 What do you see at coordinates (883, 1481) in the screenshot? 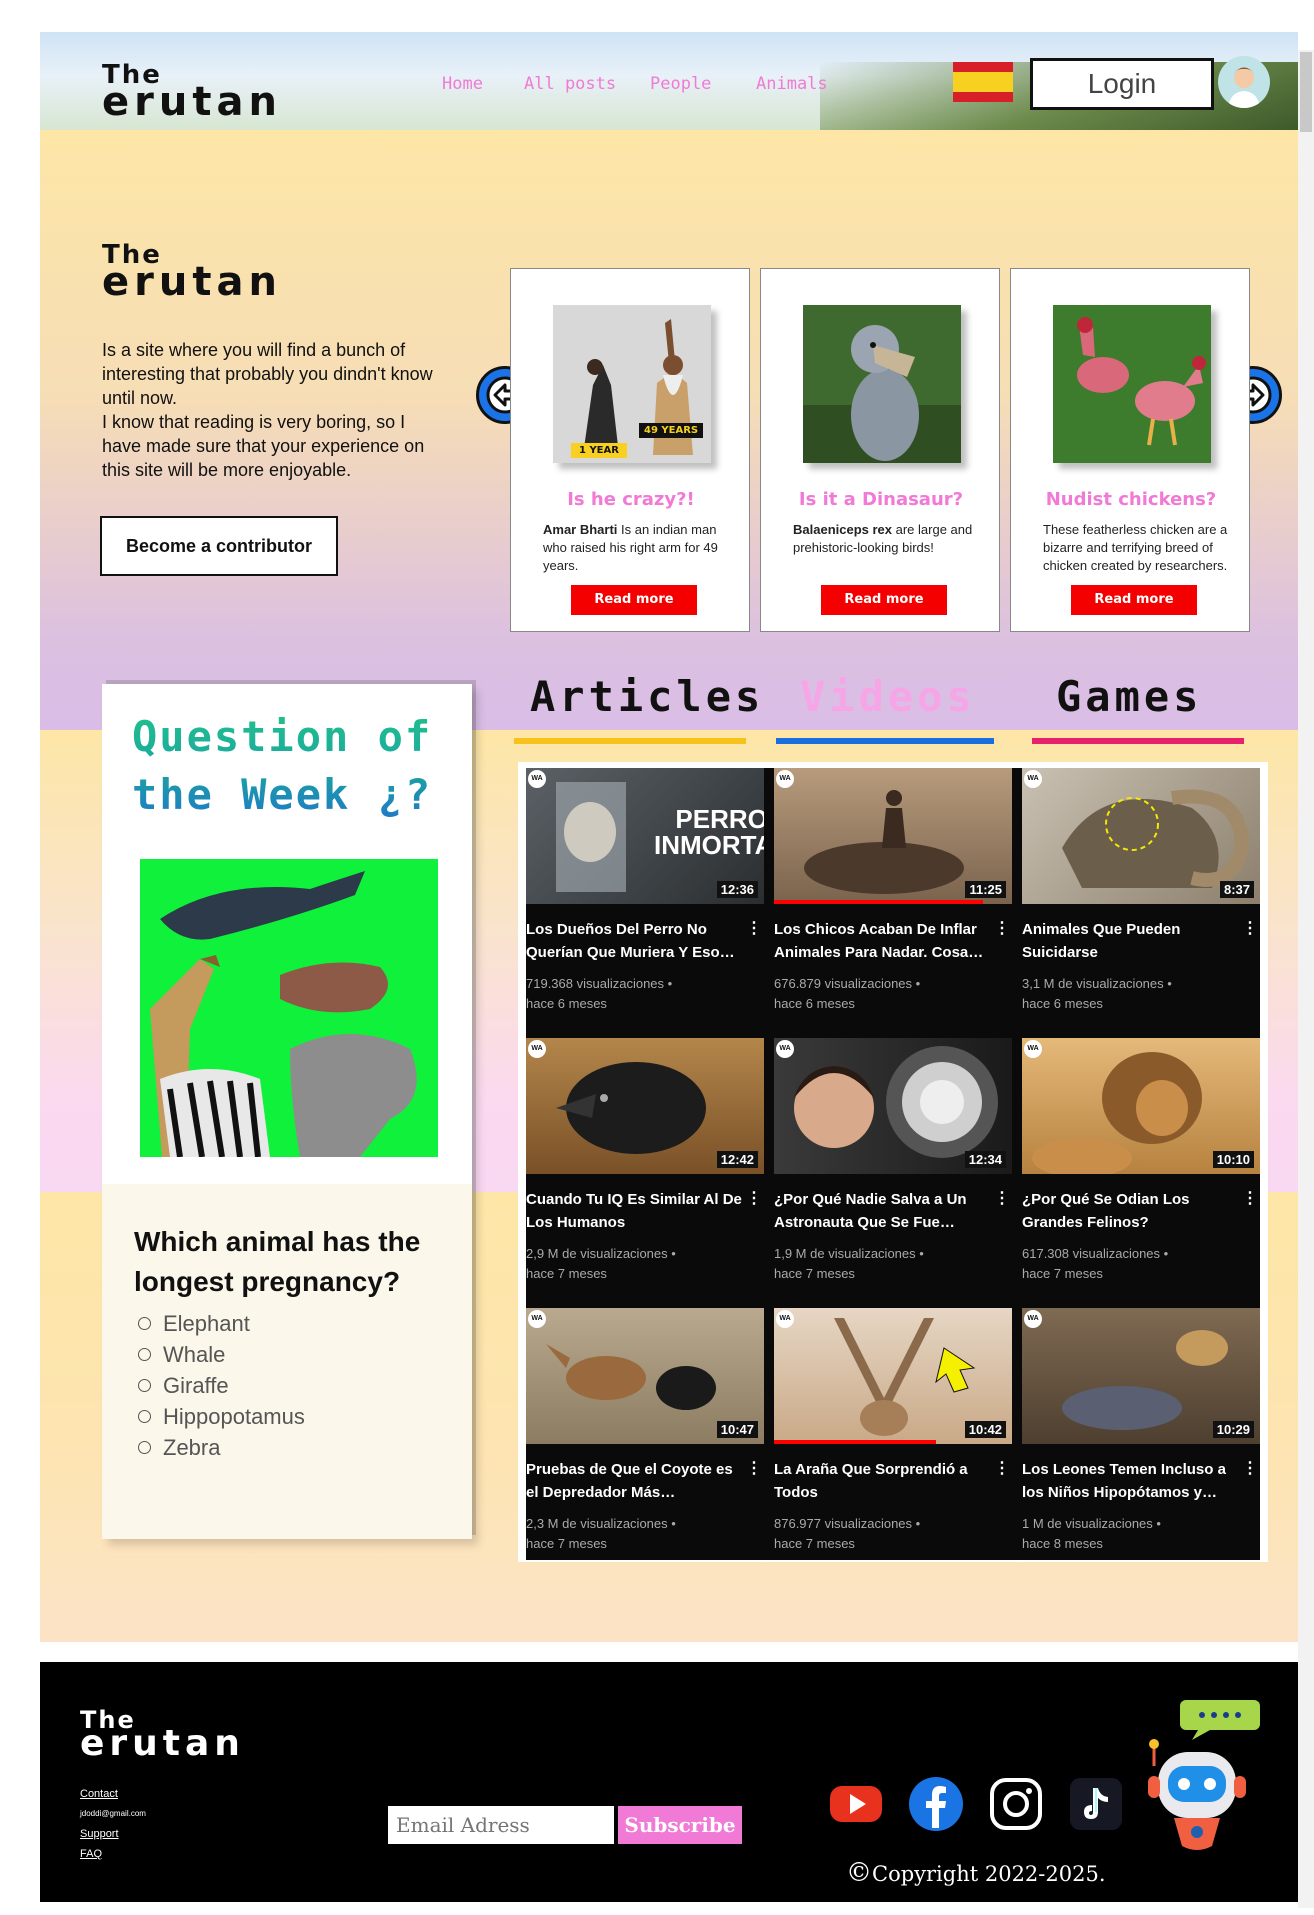
I see `video-title: La Araña Que Sorprendió a Todos` at bounding box center [883, 1481].